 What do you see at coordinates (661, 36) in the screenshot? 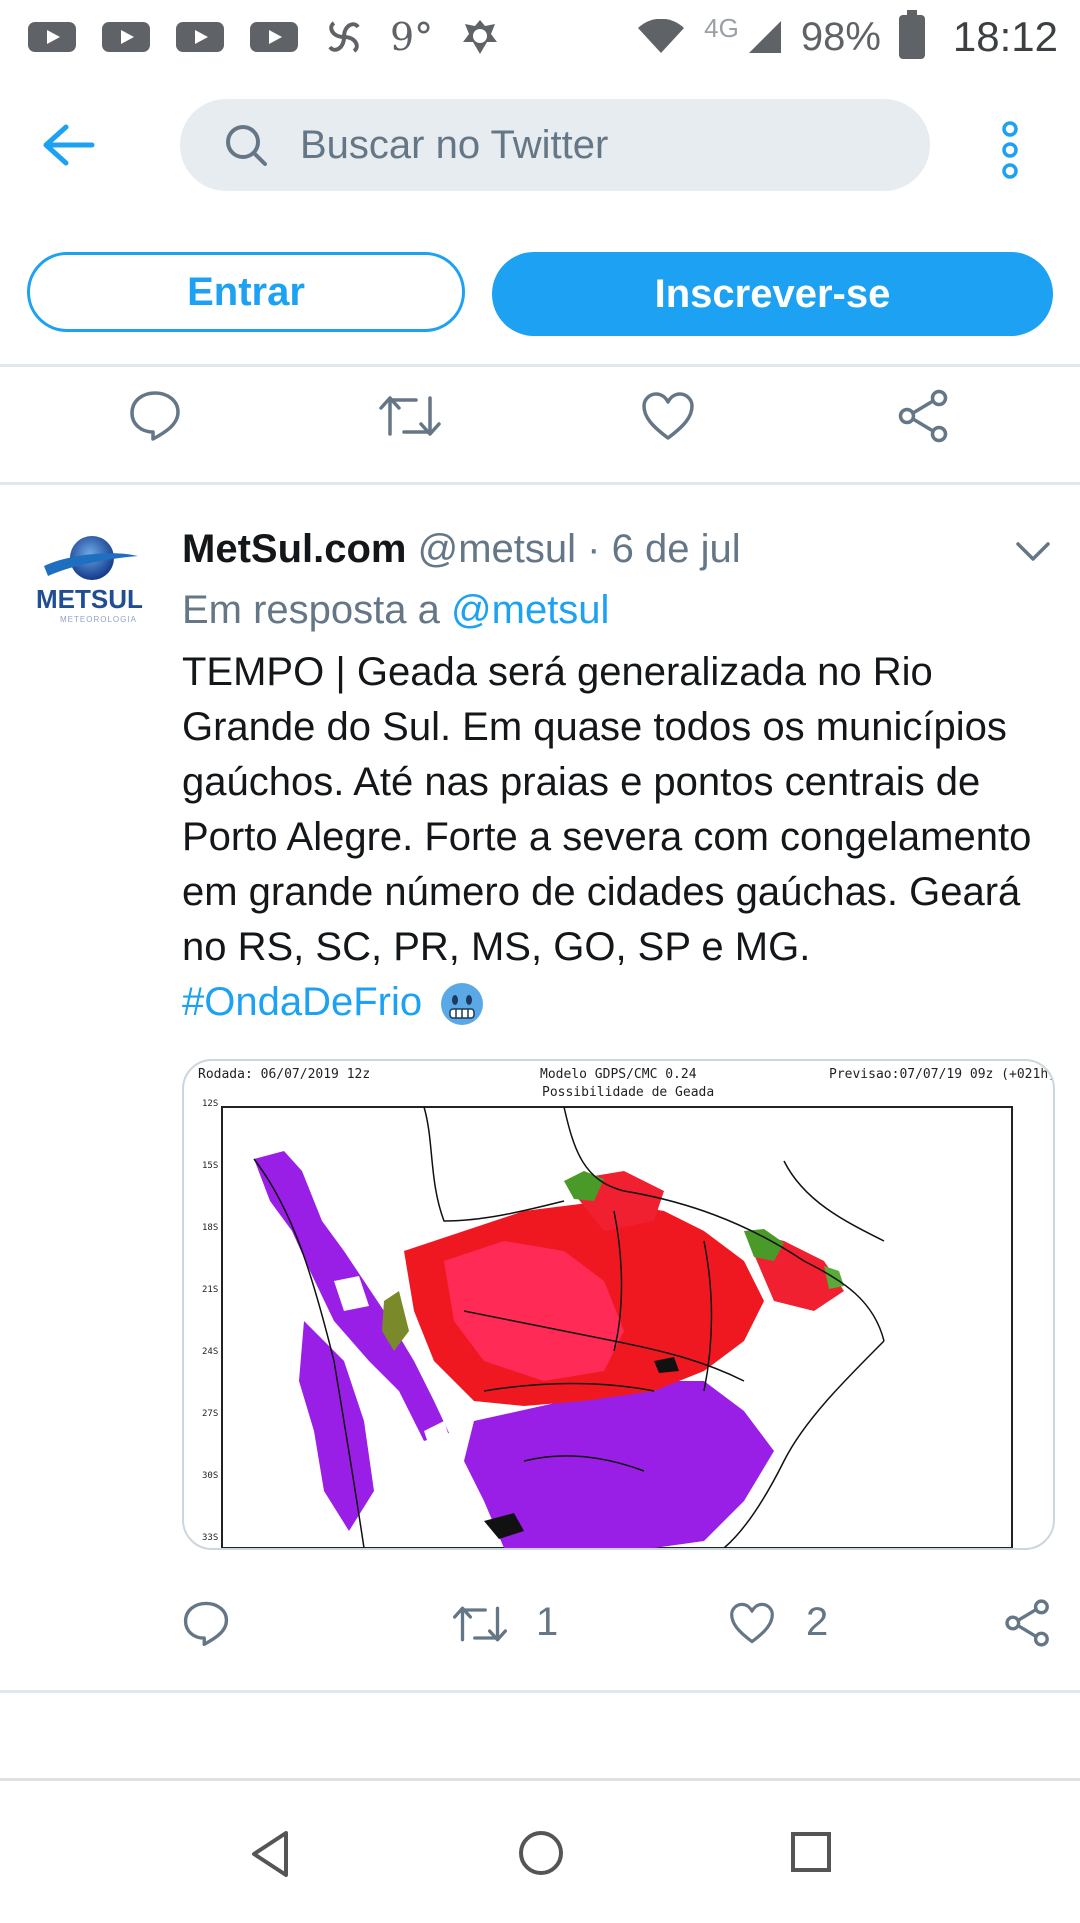
I see `wifi-icon` at bounding box center [661, 36].